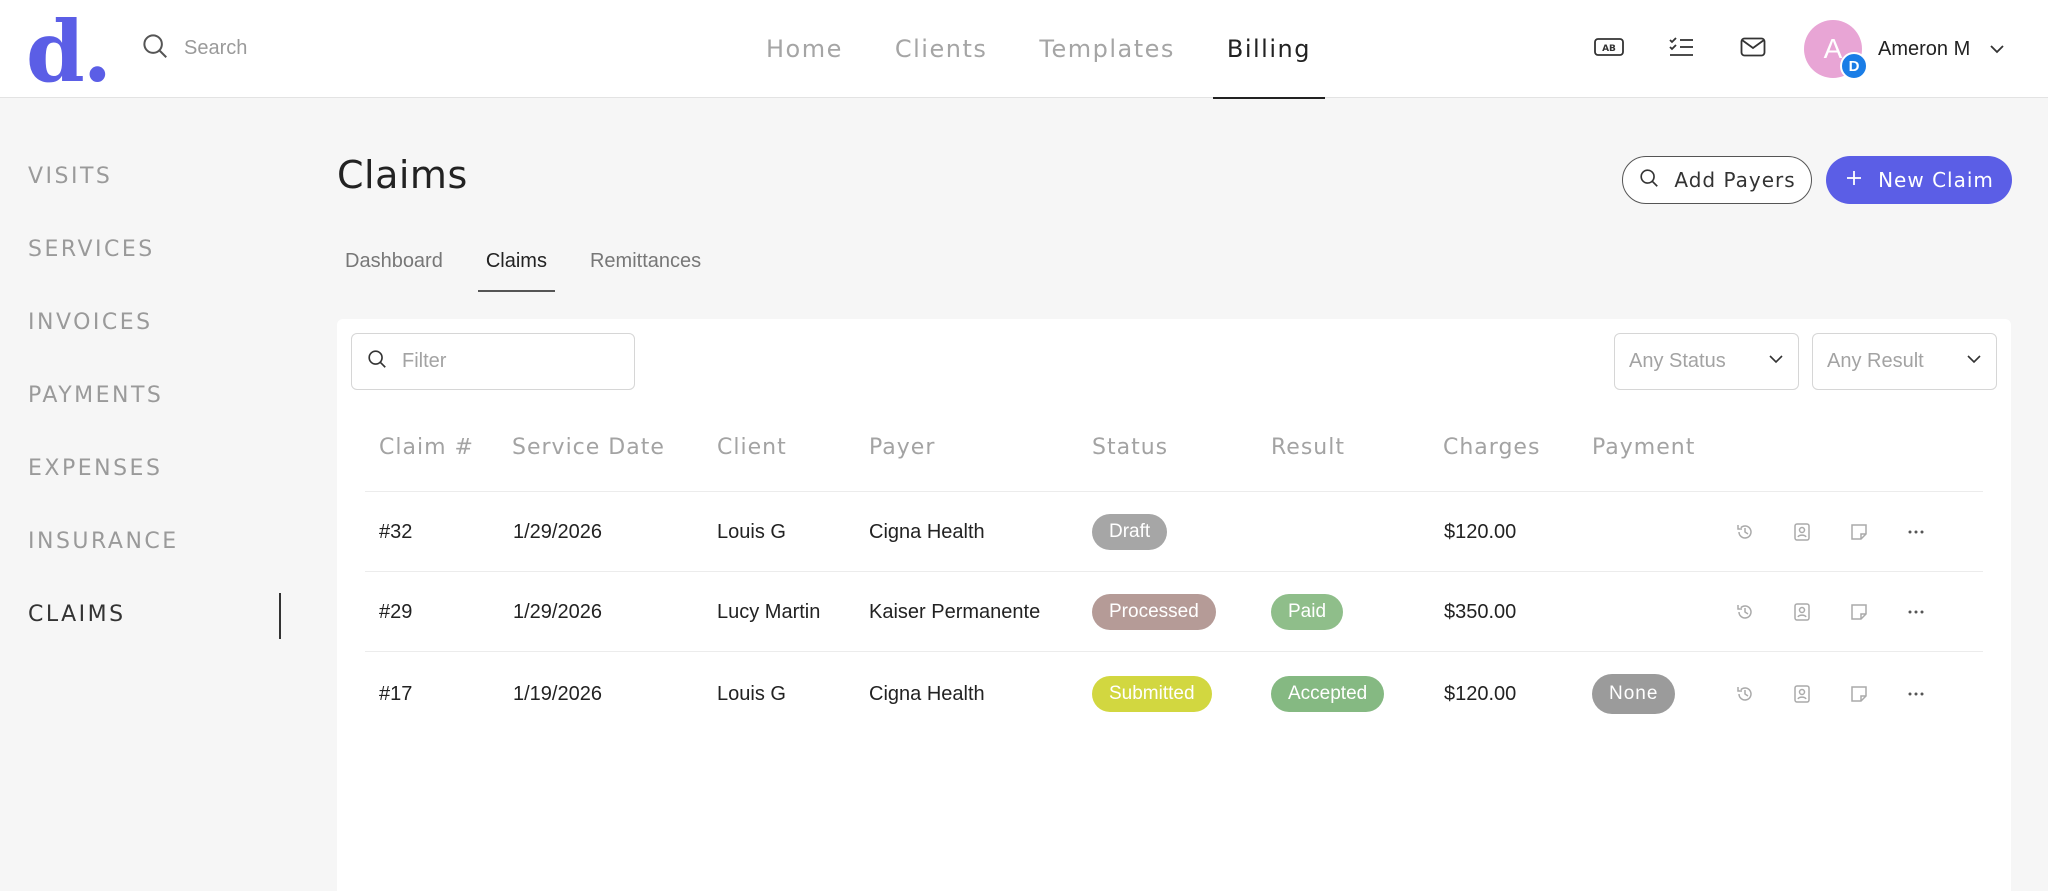 The width and height of the screenshot is (2048, 891). Describe the element at coordinates (394, 266) in the screenshot. I see `tab-dashboard: Dashboard` at that location.